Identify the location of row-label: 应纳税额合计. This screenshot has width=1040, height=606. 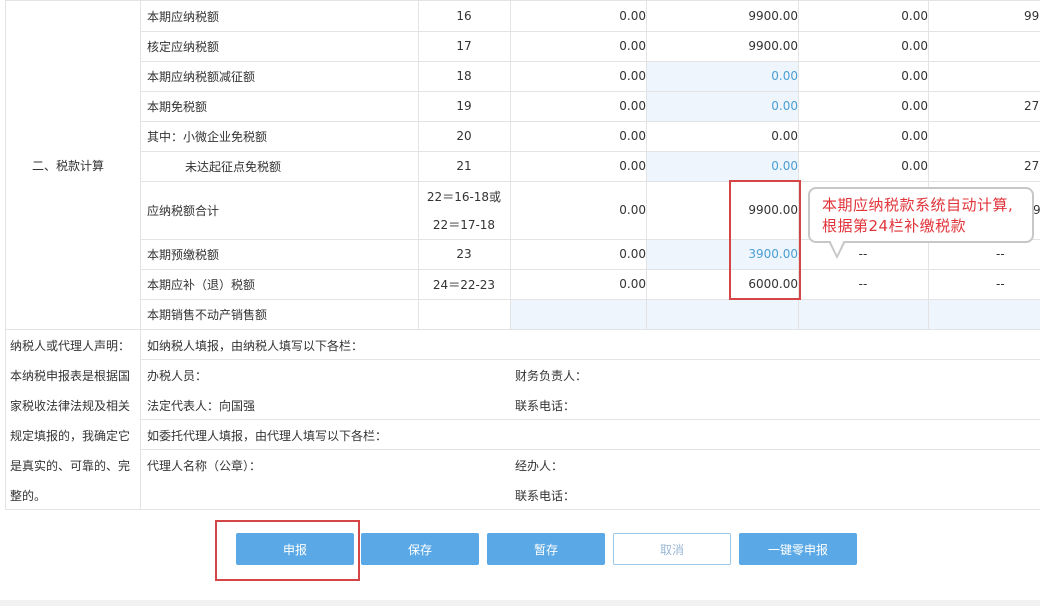
(183, 210).